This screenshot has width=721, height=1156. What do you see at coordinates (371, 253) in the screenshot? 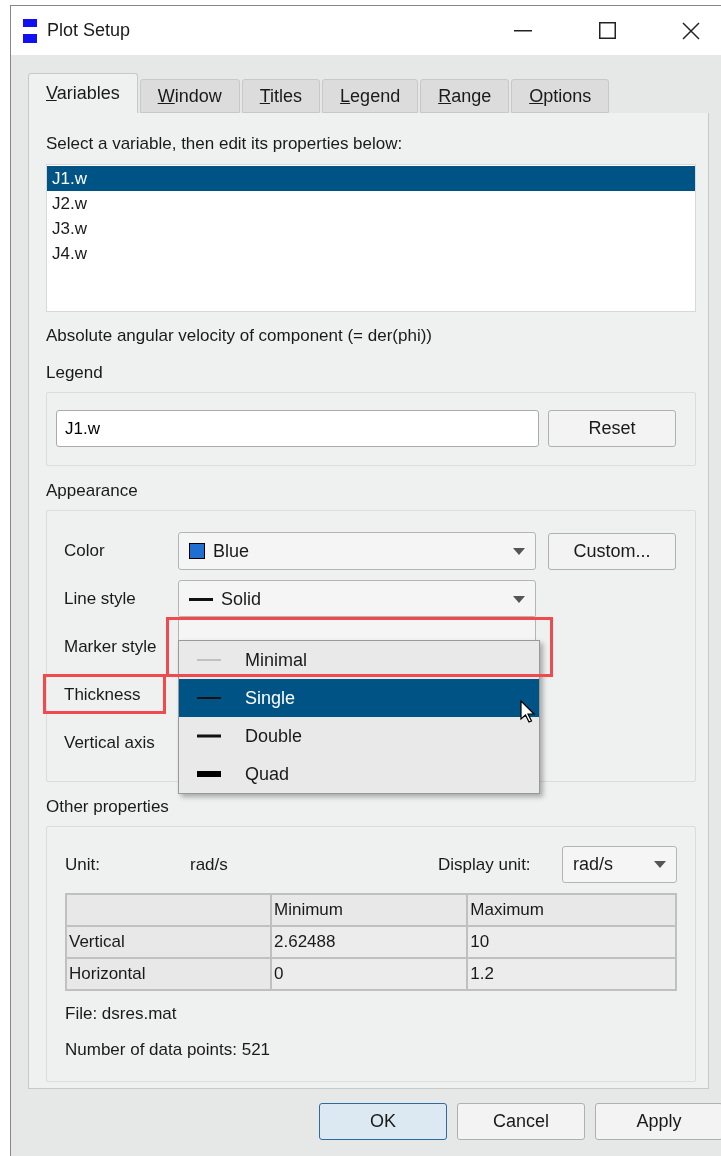
I see `list-item: J4.w` at bounding box center [371, 253].